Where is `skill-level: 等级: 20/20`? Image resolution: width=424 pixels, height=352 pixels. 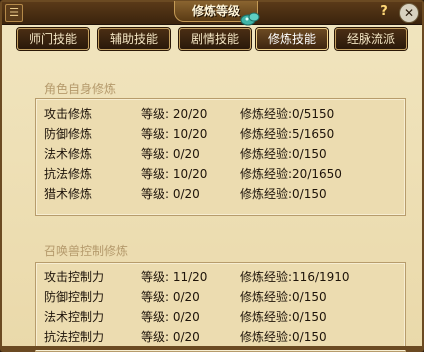 skill-level: 等级: 20/20 is located at coordinates (174, 114).